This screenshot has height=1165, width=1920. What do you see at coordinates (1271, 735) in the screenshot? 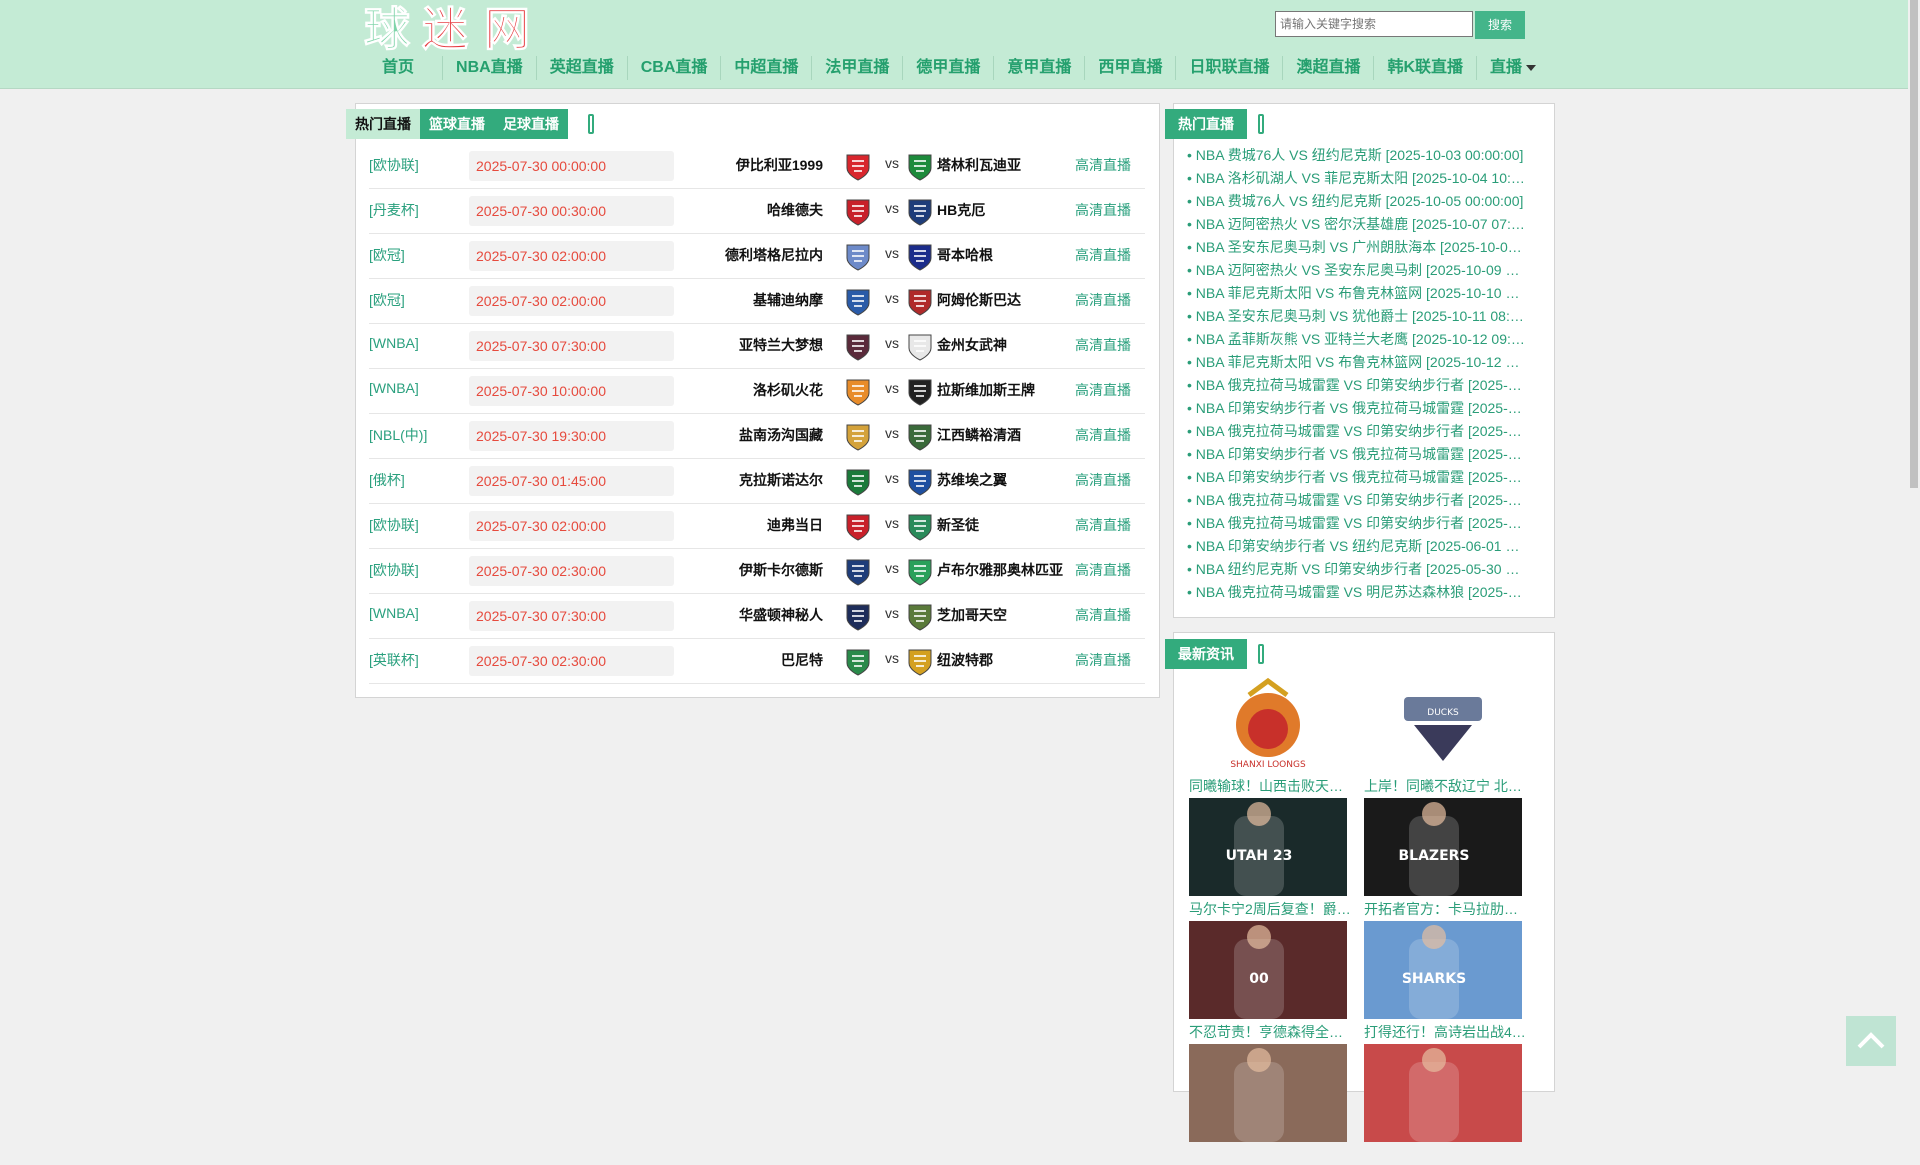
I see `news-card: SHANXI LOONGS 同曦输球！山西击败天津，取得三连胜` at bounding box center [1271, 735].